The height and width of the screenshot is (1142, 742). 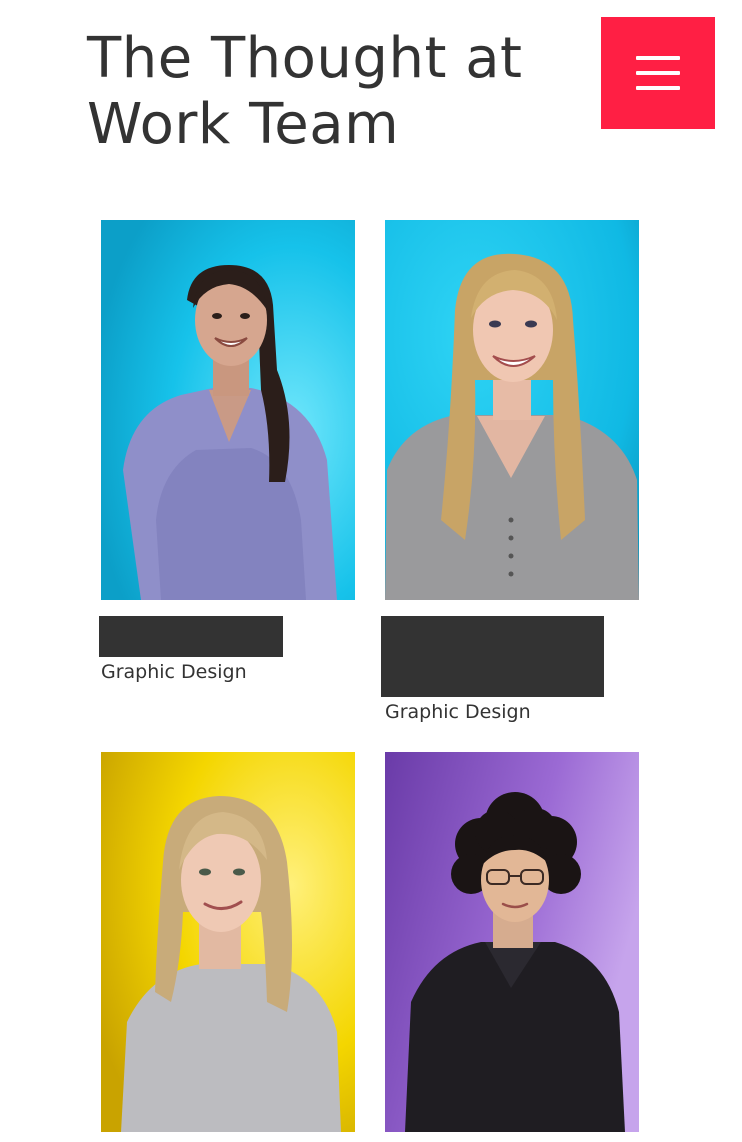 What do you see at coordinates (658, 73) in the screenshot?
I see `menu-button` at bounding box center [658, 73].